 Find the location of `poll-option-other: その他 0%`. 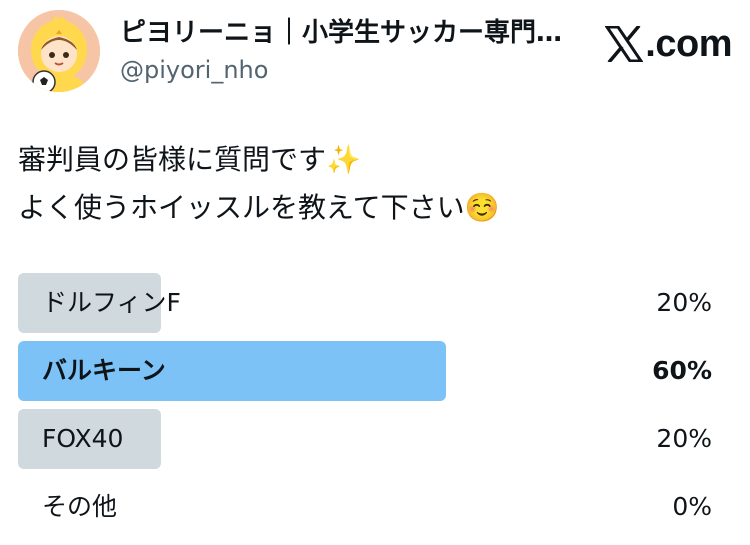

poll-option-other: その他 0% is located at coordinates (365, 507).